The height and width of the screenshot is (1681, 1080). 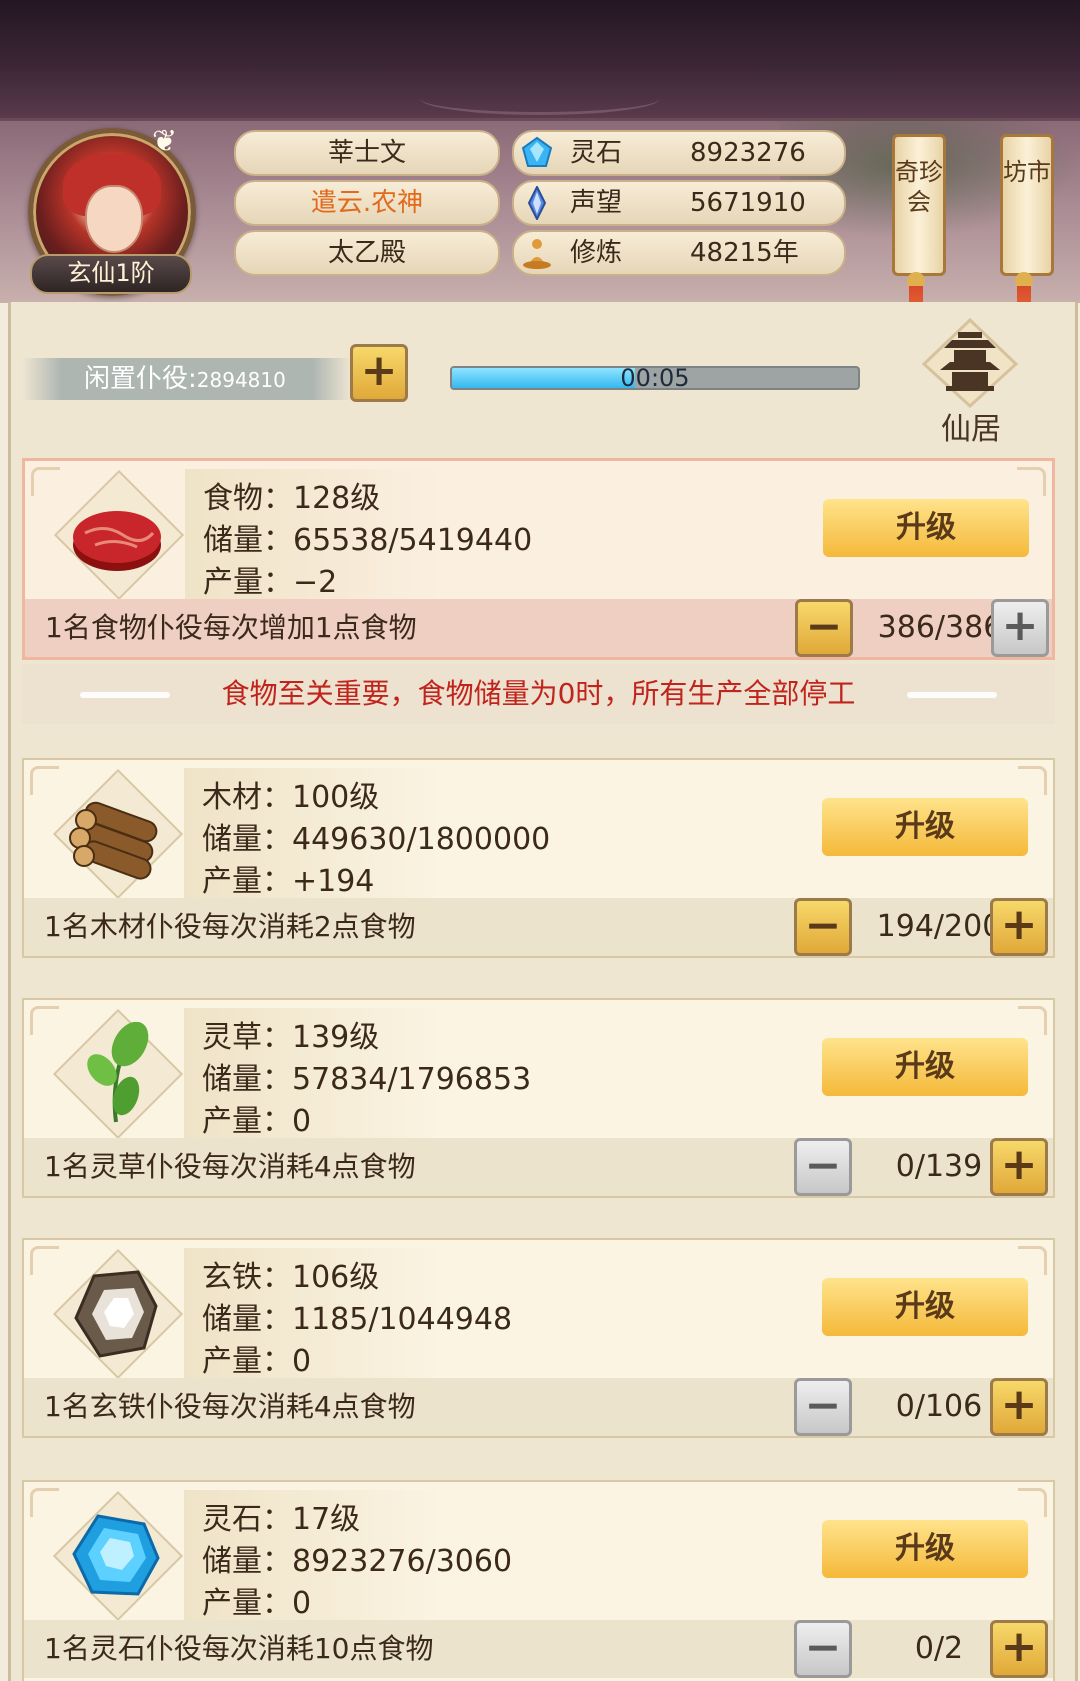 What do you see at coordinates (291, 797) in the screenshot?
I see `level-line: 木材：100级` at bounding box center [291, 797].